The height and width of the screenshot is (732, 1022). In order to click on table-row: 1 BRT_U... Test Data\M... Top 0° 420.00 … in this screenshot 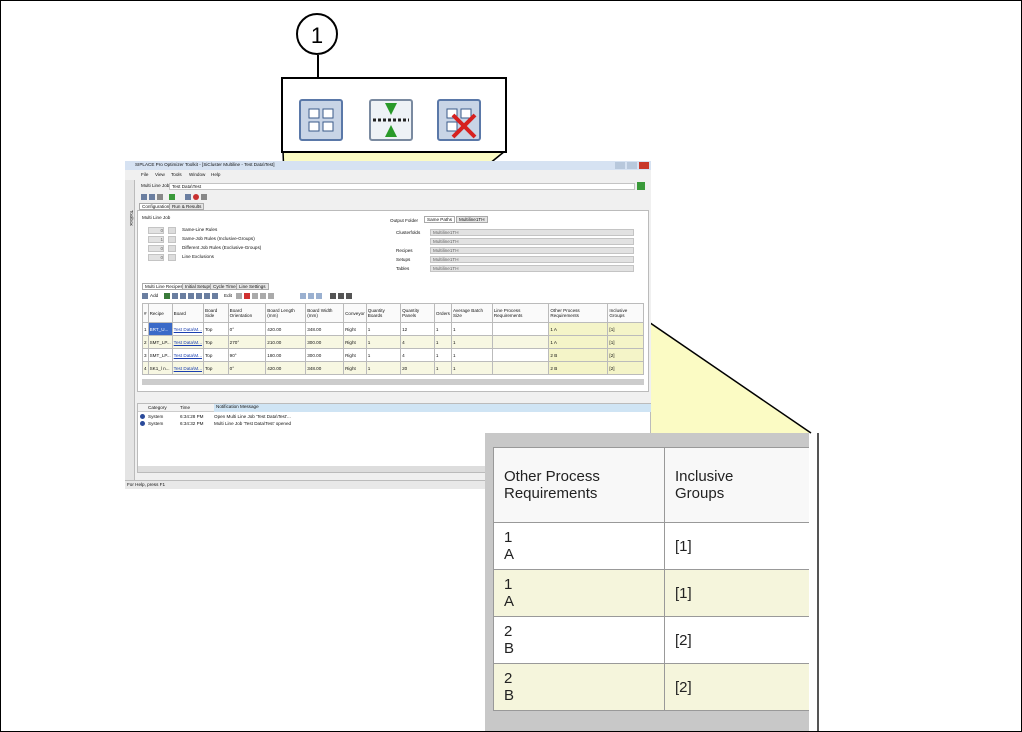, I will do `click(393, 329)`.